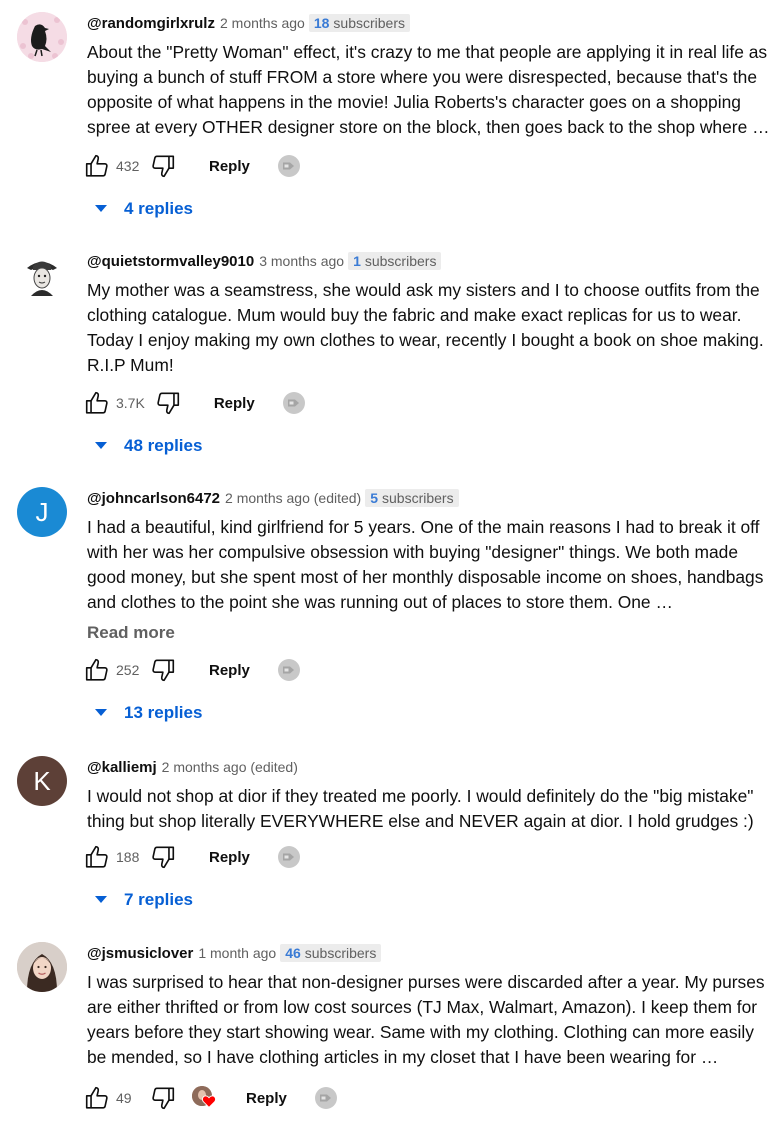 This screenshot has width=782, height=1121. I want to click on subscriber-count: 46, so click(293, 953).